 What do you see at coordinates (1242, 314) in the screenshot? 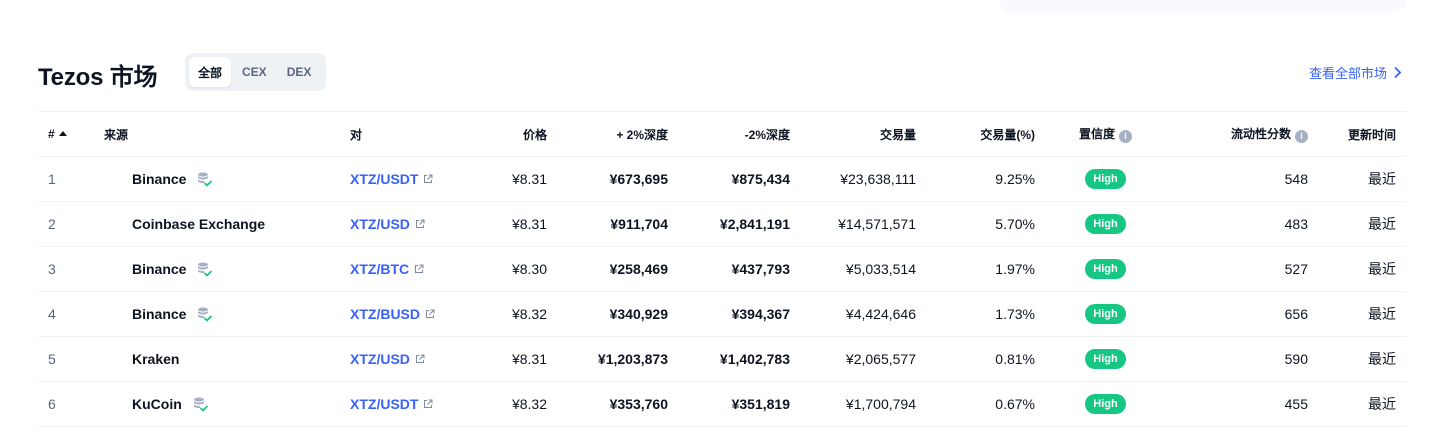
I see `row-liquidity: 656` at bounding box center [1242, 314].